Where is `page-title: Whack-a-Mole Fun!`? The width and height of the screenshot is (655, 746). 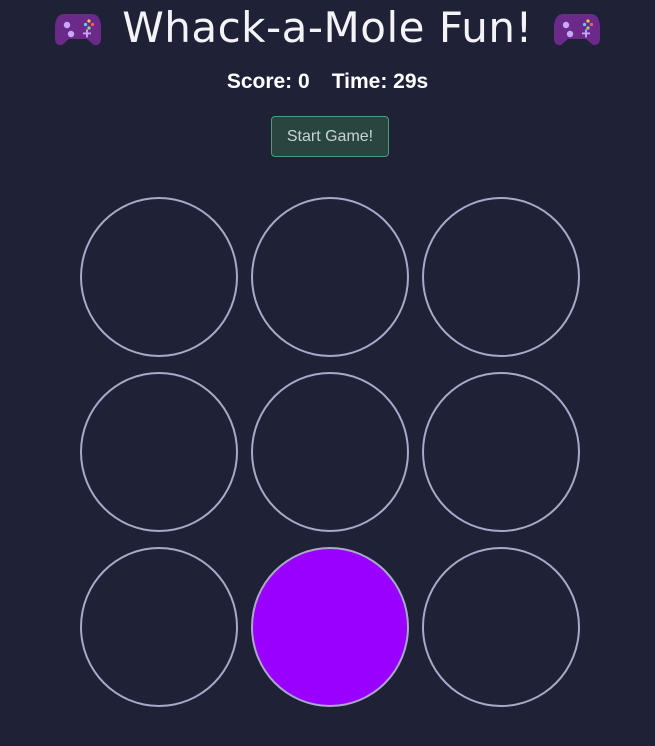 page-title: Whack-a-Mole Fun! is located at coordinates (327, 27).